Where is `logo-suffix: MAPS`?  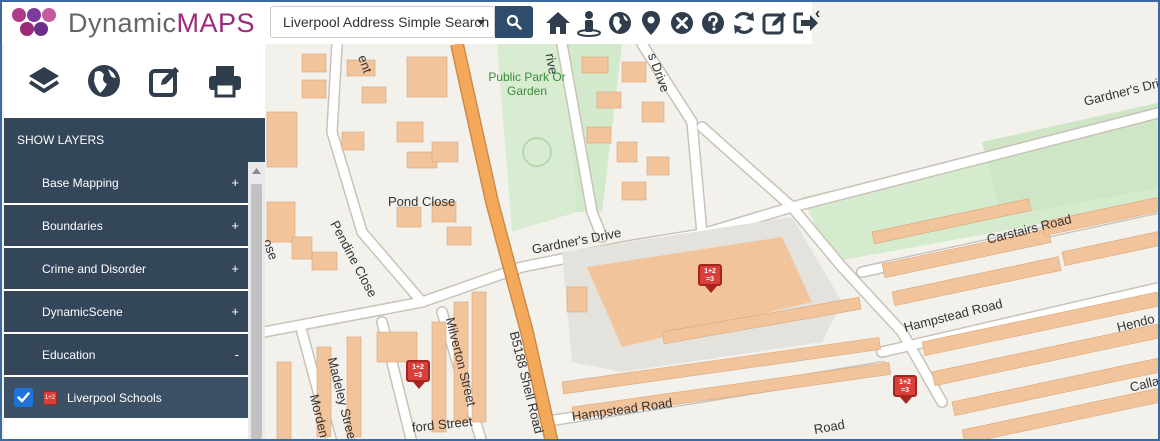 logo-suffix: MAPS is located at coordinates (216, 22).